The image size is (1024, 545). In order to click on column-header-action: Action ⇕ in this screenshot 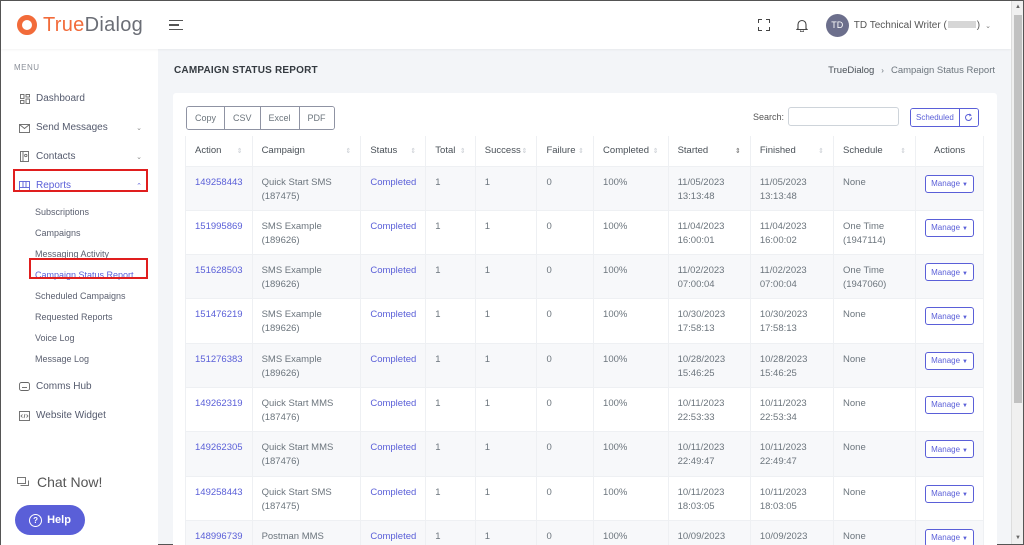, I will do `click(219, 151)`.